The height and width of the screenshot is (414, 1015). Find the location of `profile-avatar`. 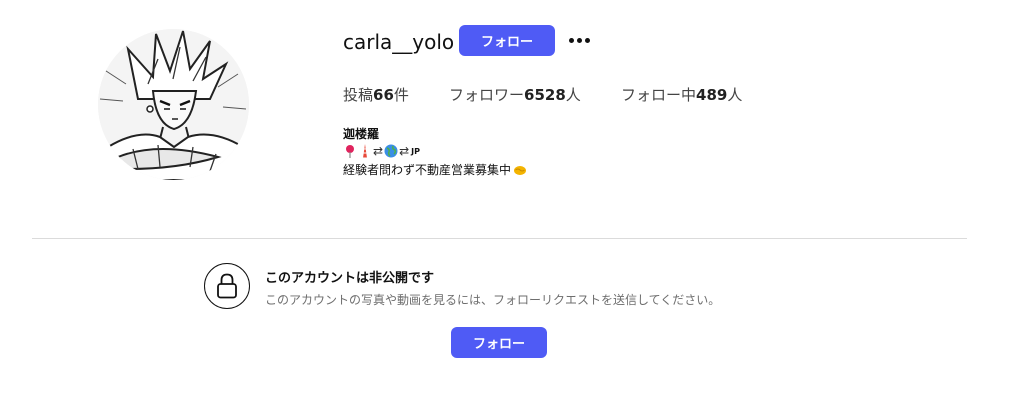

profile-avatar is located at coordinates (173, 104).